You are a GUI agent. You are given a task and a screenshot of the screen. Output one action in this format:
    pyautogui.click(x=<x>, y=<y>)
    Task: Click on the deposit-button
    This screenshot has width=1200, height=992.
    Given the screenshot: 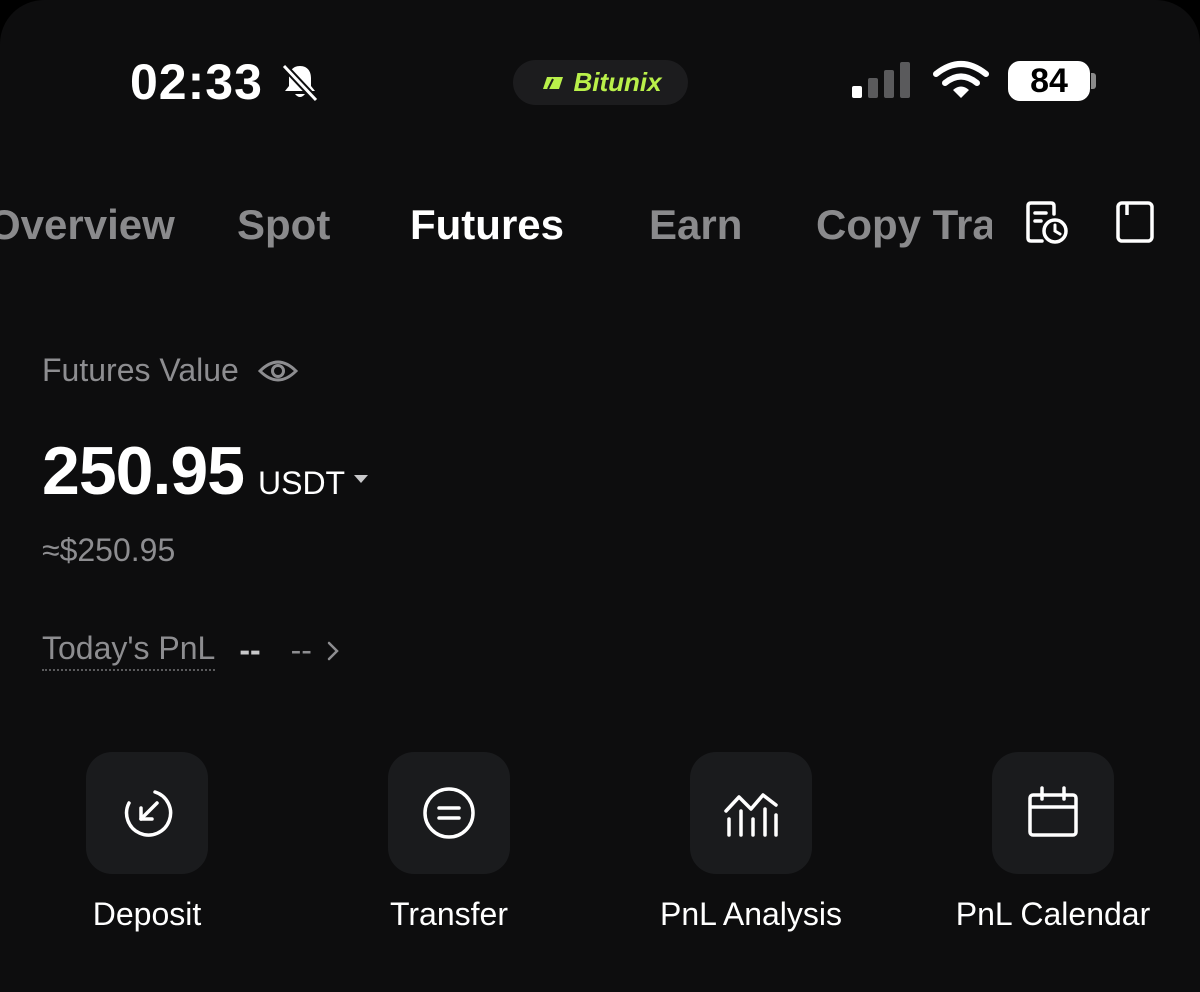 What is the action you would take?
    pyautogui.click(x=147, y=813)
    